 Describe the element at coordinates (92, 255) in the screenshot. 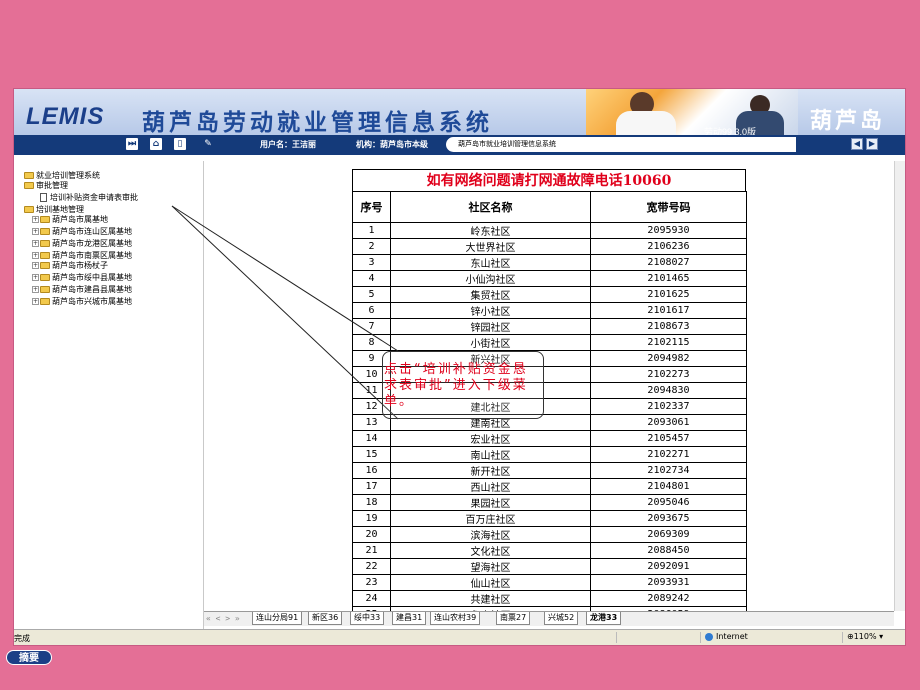

I see `tree-item-label: 葫芦岛市南票区属基地` at that location.